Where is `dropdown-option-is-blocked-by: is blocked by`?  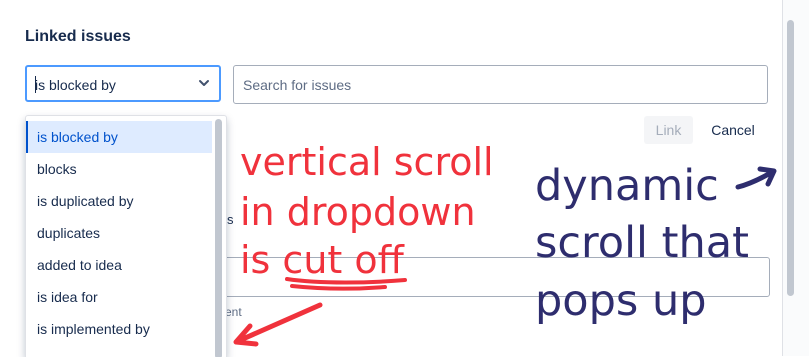
dropdown-option-is-blocked-by: is blocked by is located at coordinates (119, 137).